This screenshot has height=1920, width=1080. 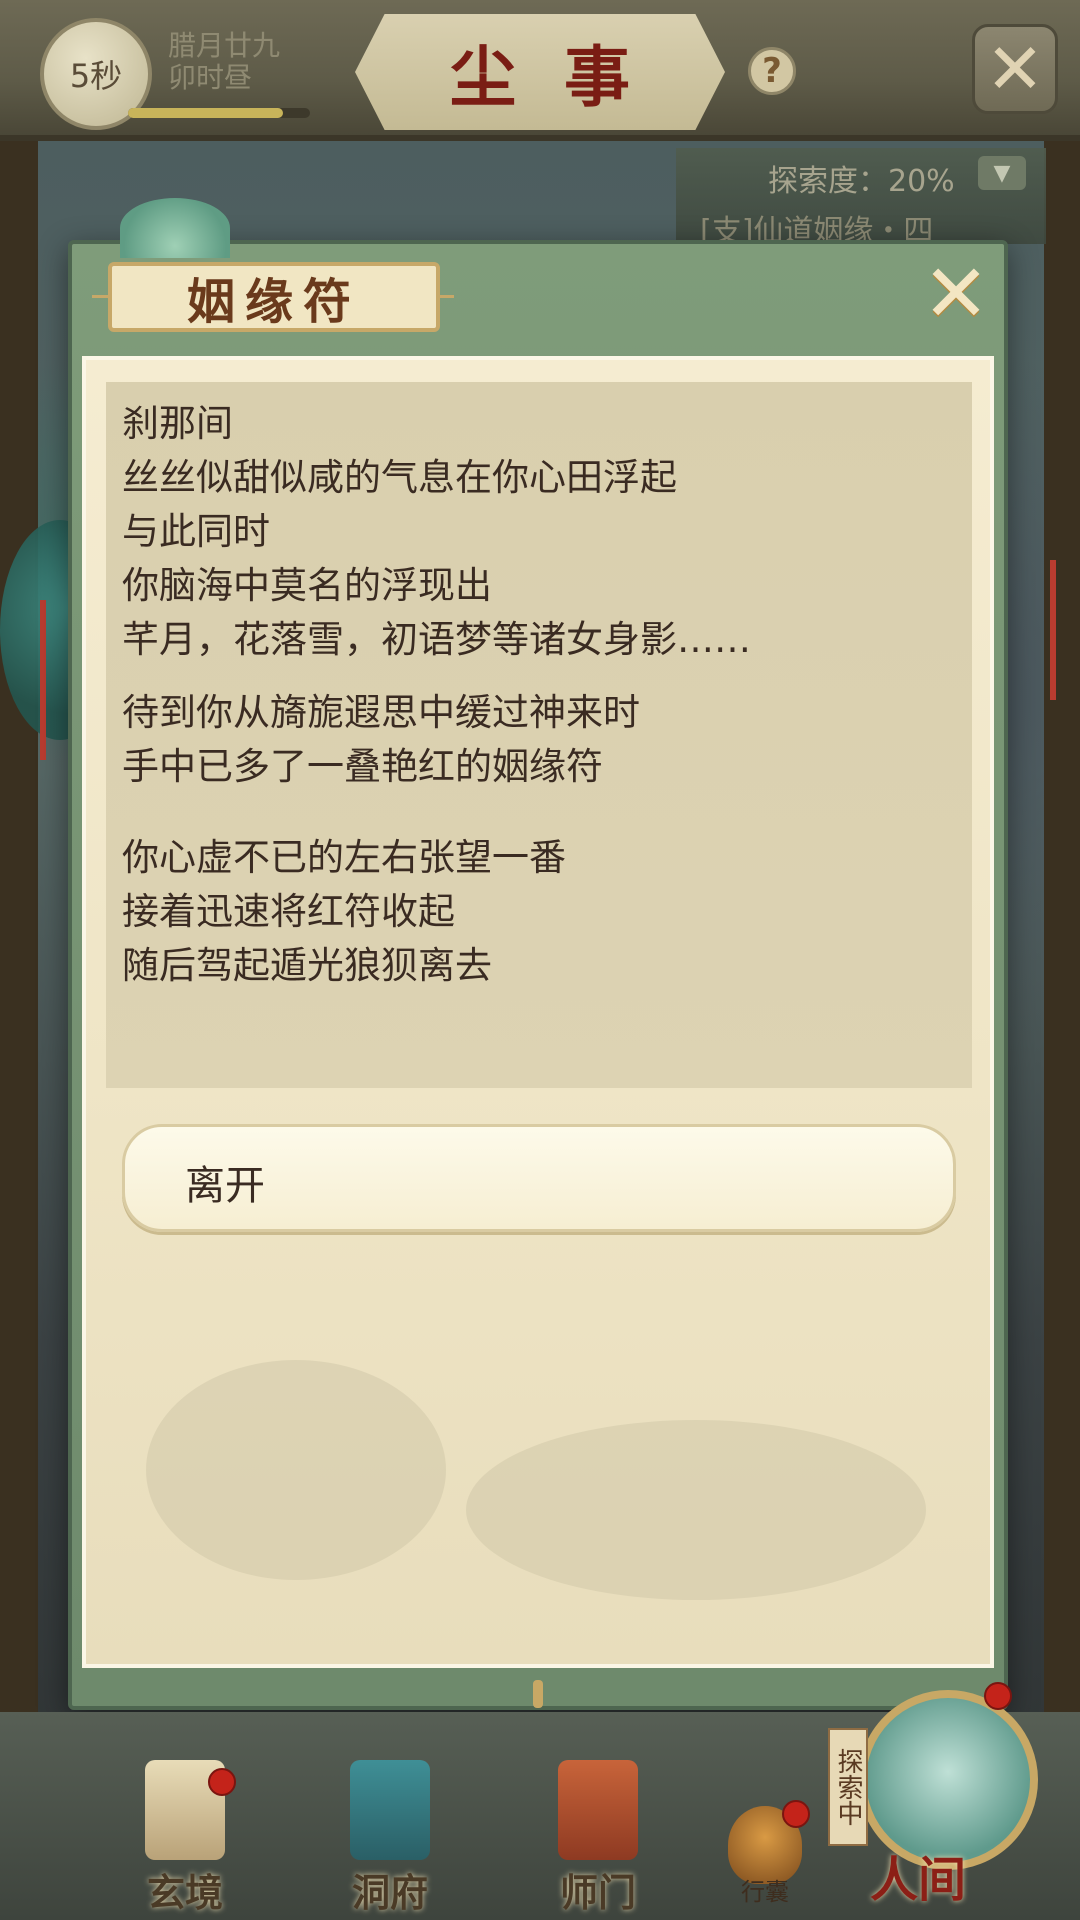 I want to click on story-line: 你脑海中莫名的浮现出, so click(x=307, y=585).